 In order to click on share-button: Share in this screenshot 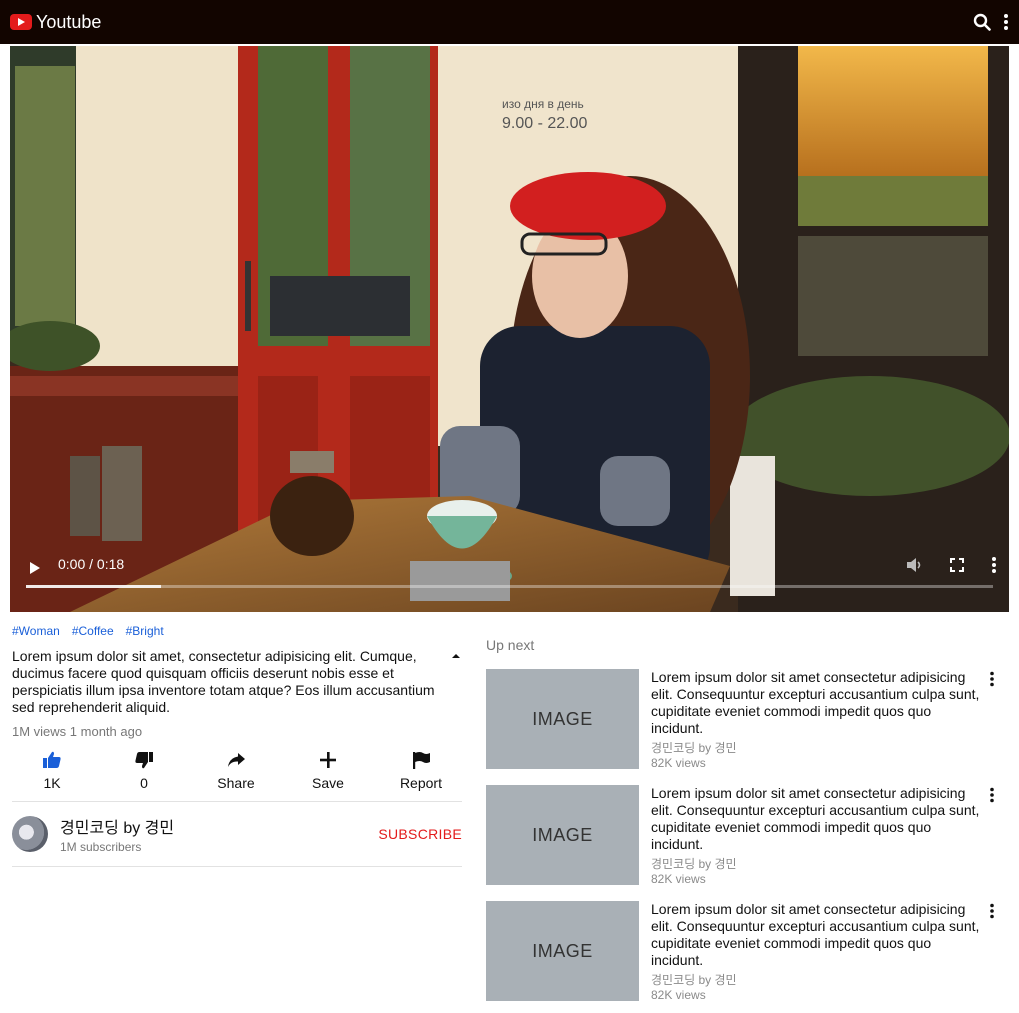, I will do `click(236, 771)`.